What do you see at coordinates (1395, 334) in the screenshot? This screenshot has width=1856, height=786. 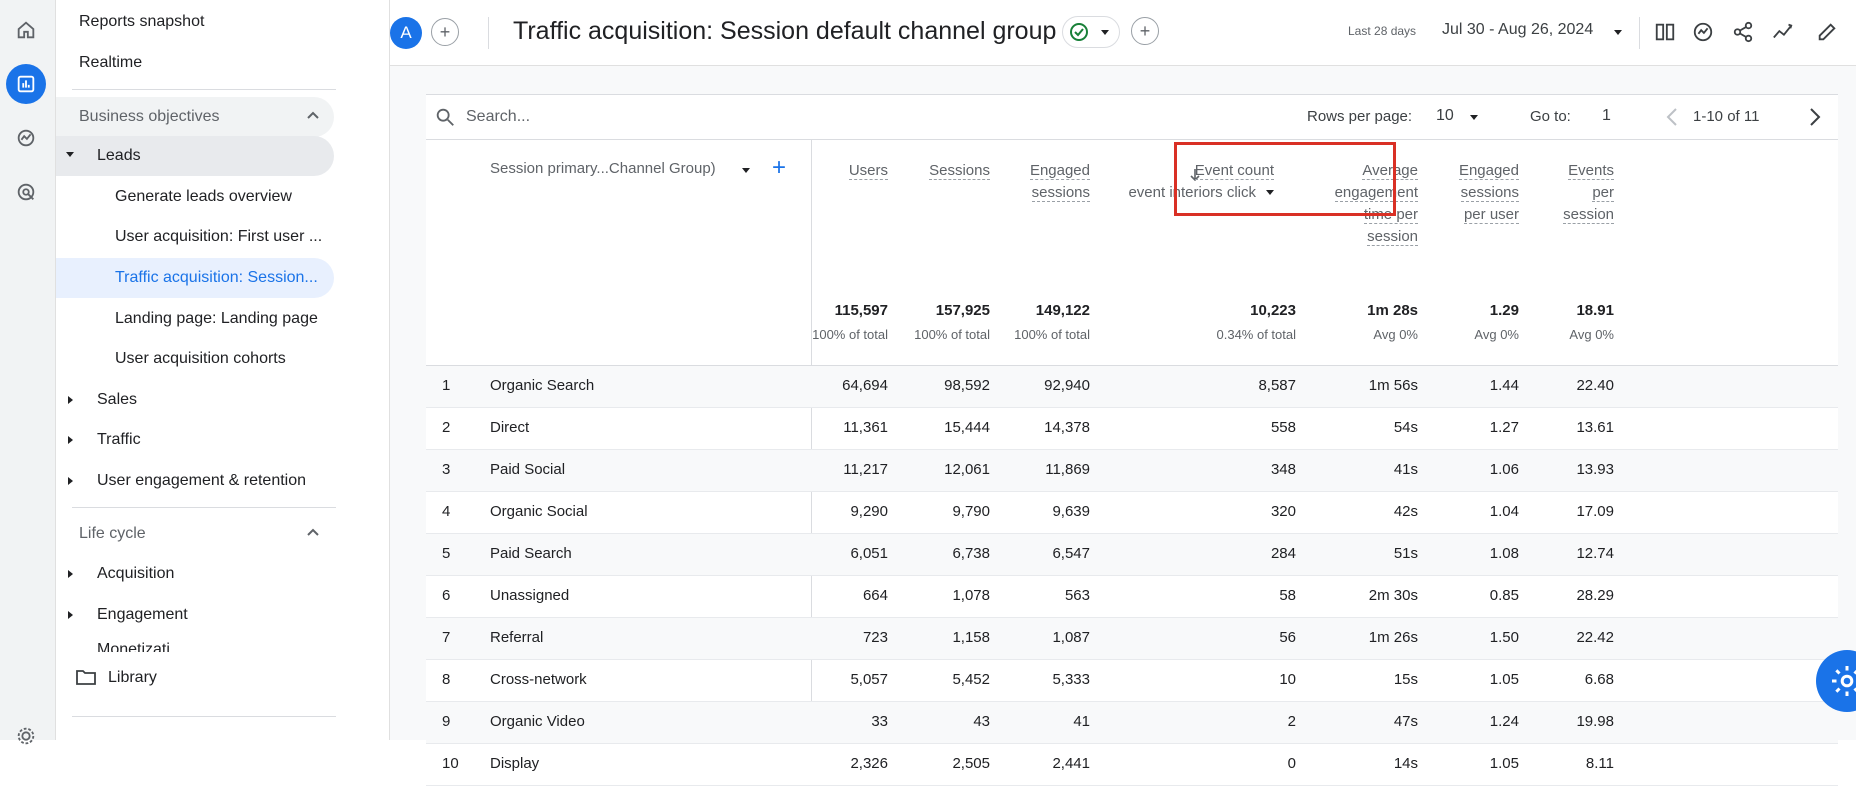 I see `metric-total-sub: Avg 0%` at bounding box center [1395, 334].